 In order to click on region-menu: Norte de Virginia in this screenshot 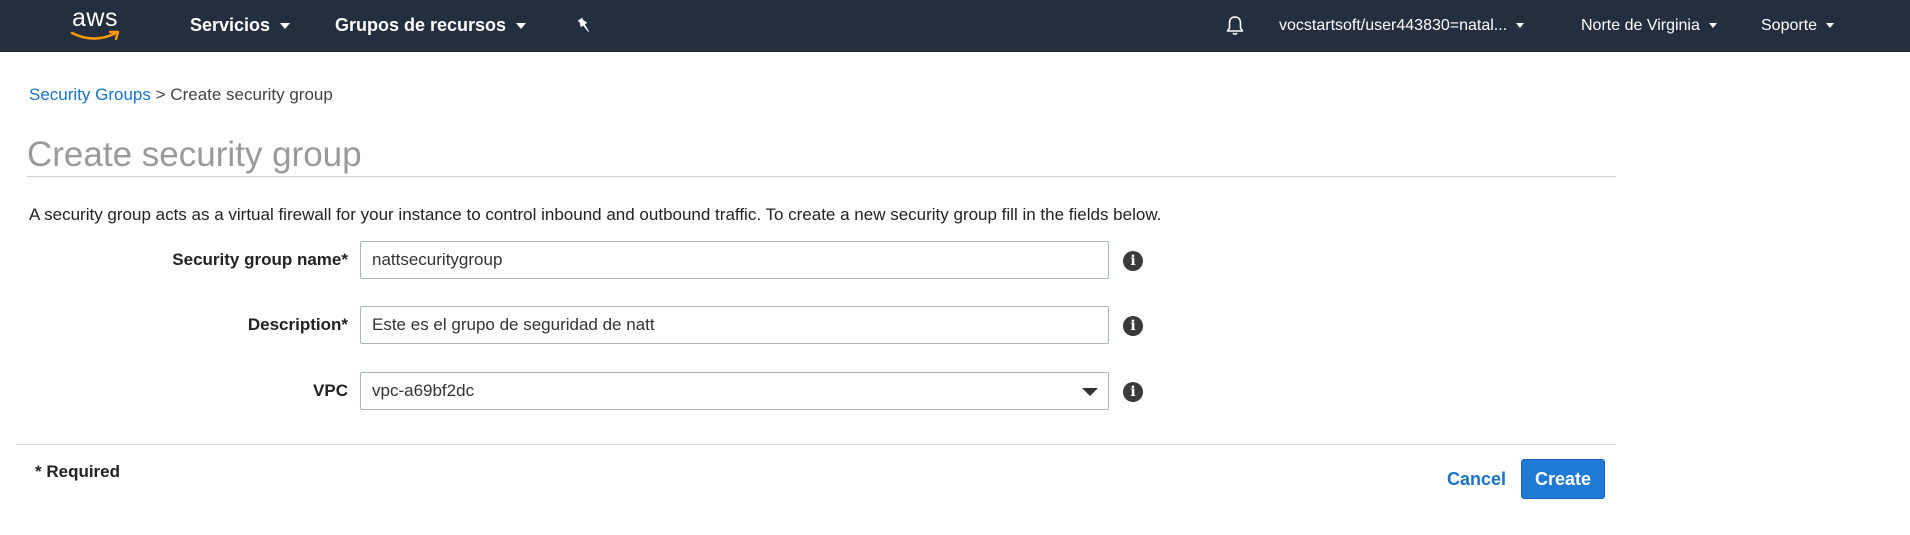, I will do `click(1649, 25)`.